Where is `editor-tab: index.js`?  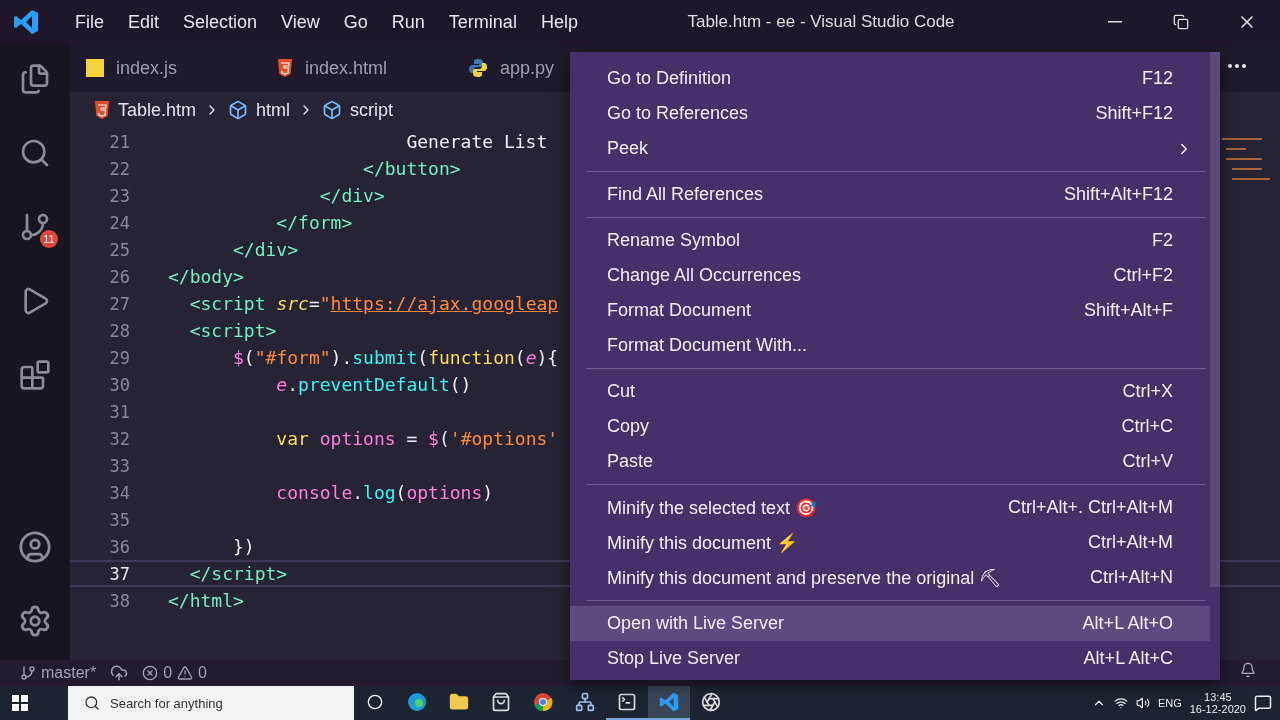 editor-tab: index.js is located at coordinates (165, 68).